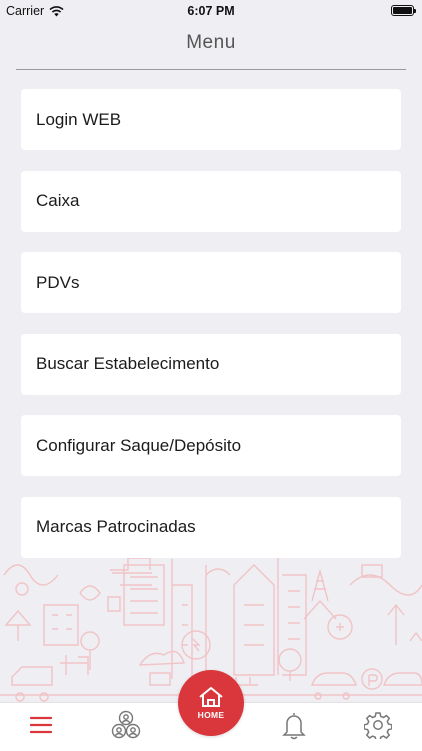 This screenshot has width=422, height=751. What do you see at coordinates (79, 119) in the screenshot?
I see `menu-item-label: Login WEB` at bounding box center [79, 119].